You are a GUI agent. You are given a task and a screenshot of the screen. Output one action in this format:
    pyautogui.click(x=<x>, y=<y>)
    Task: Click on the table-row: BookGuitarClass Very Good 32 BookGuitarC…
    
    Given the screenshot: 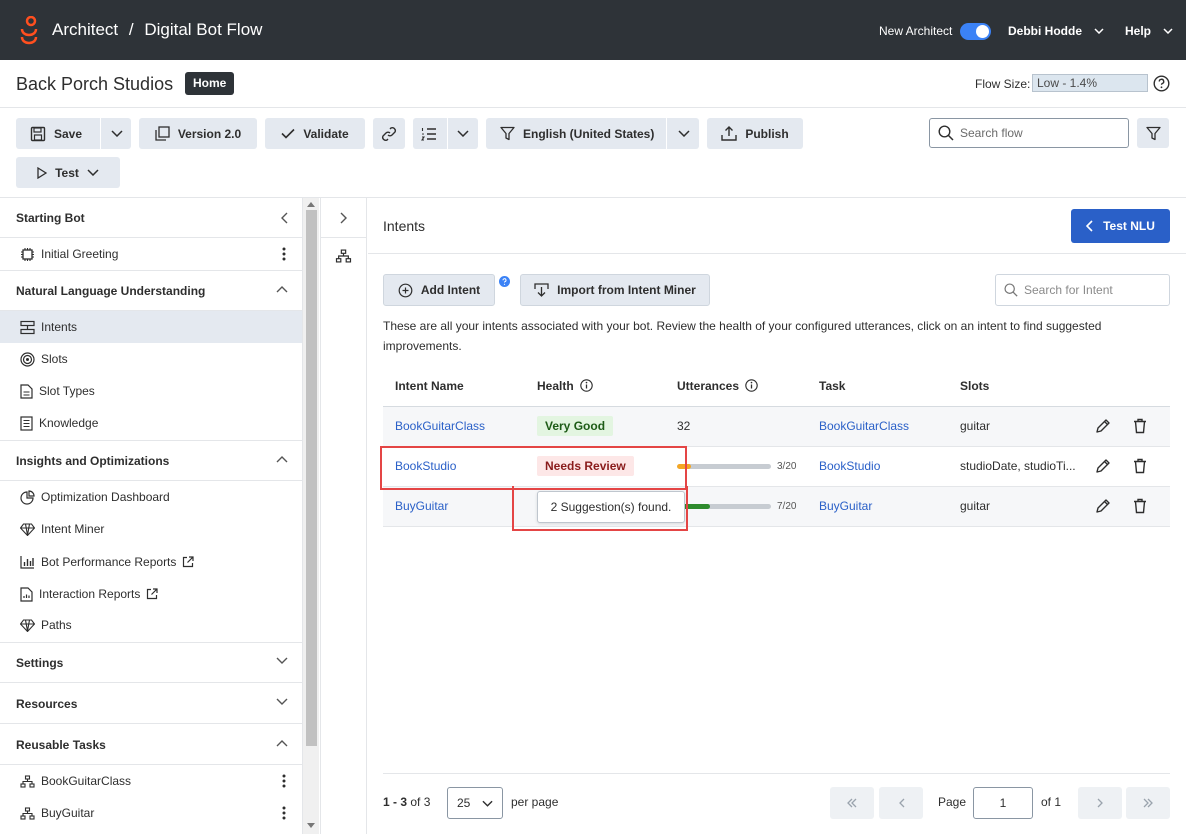 What is the action you would take?
    pyautogui.click(x=776, y=426)
    